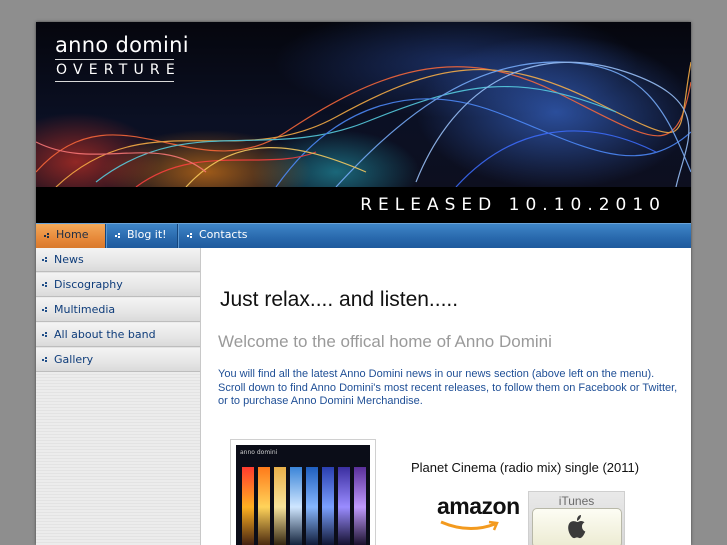 Image resolution: width=727 pixels, height=545 pixels. I want to click on amazon-smile-icon, so click(469, 525).